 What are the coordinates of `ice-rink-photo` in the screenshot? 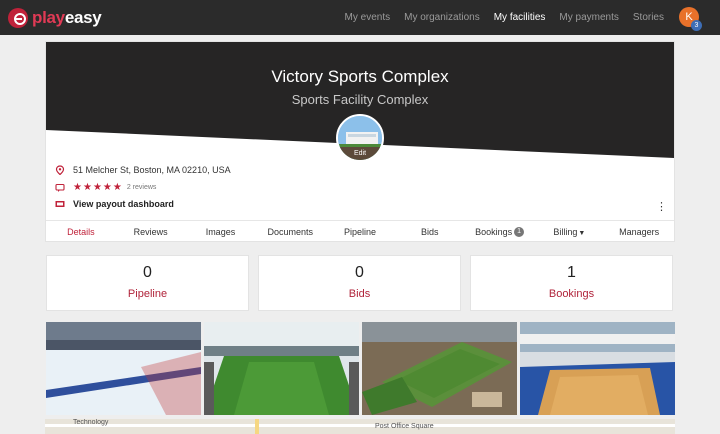 It's located at (123, 368).